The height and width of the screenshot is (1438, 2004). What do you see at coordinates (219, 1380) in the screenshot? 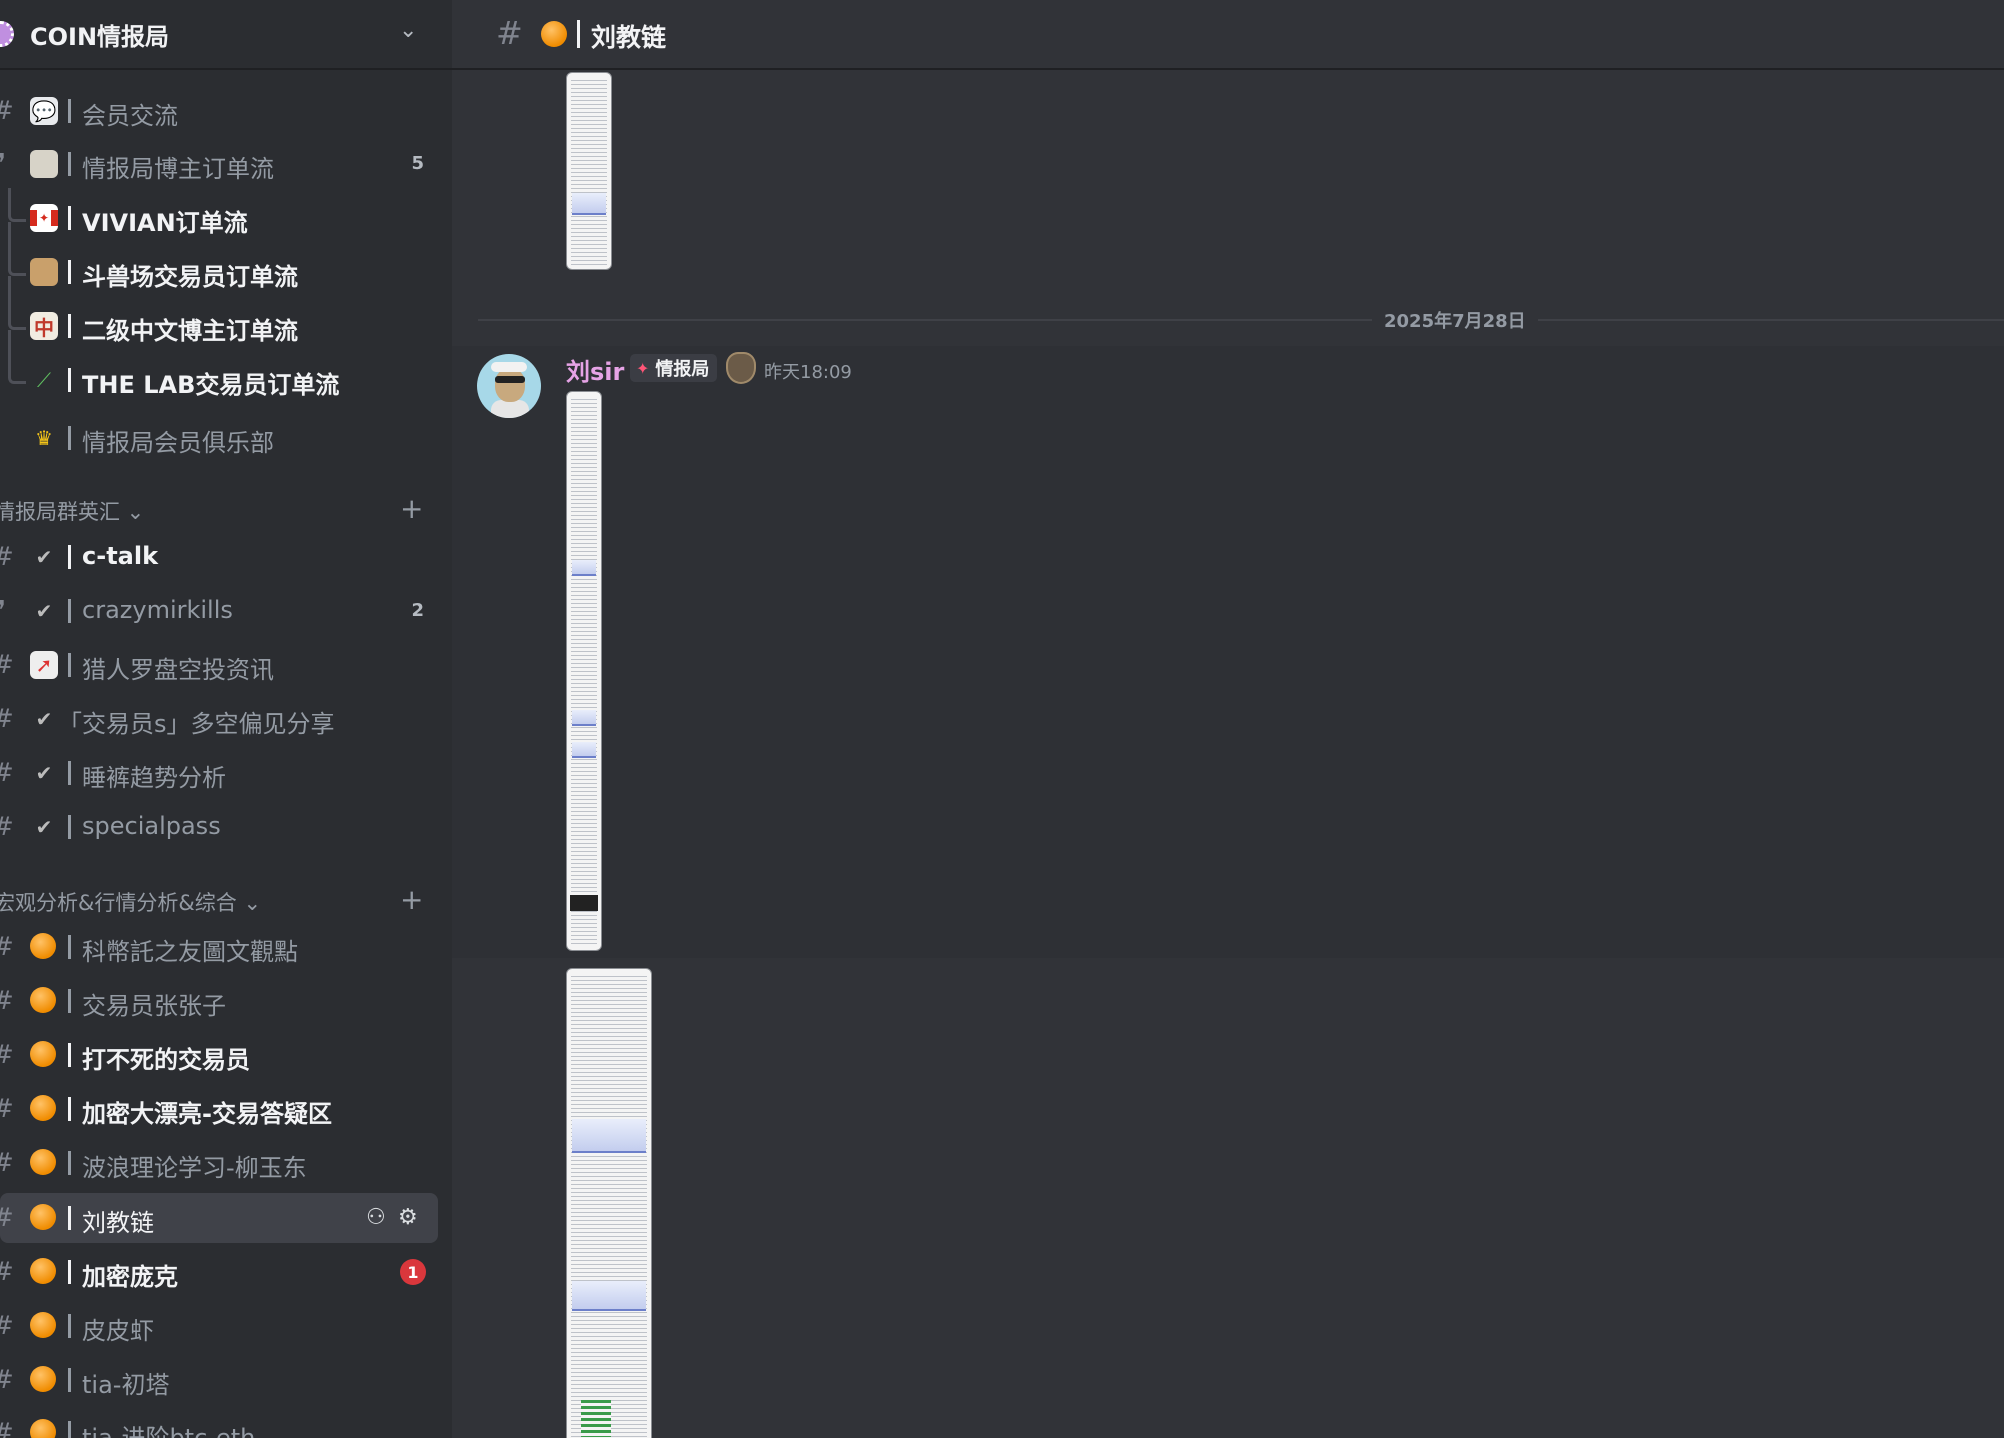
I see `channel-item: # tia-初塔` at bounding box center [219, 1380].